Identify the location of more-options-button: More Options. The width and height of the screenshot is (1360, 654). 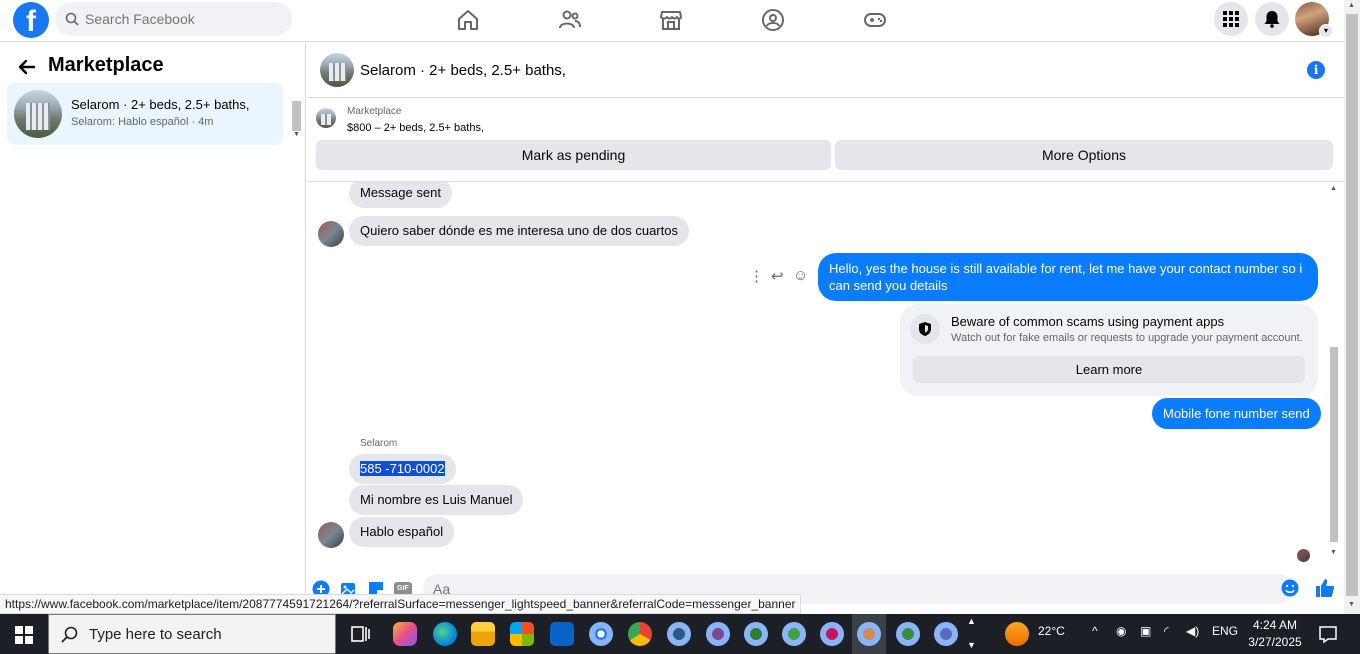
(1084, 155).